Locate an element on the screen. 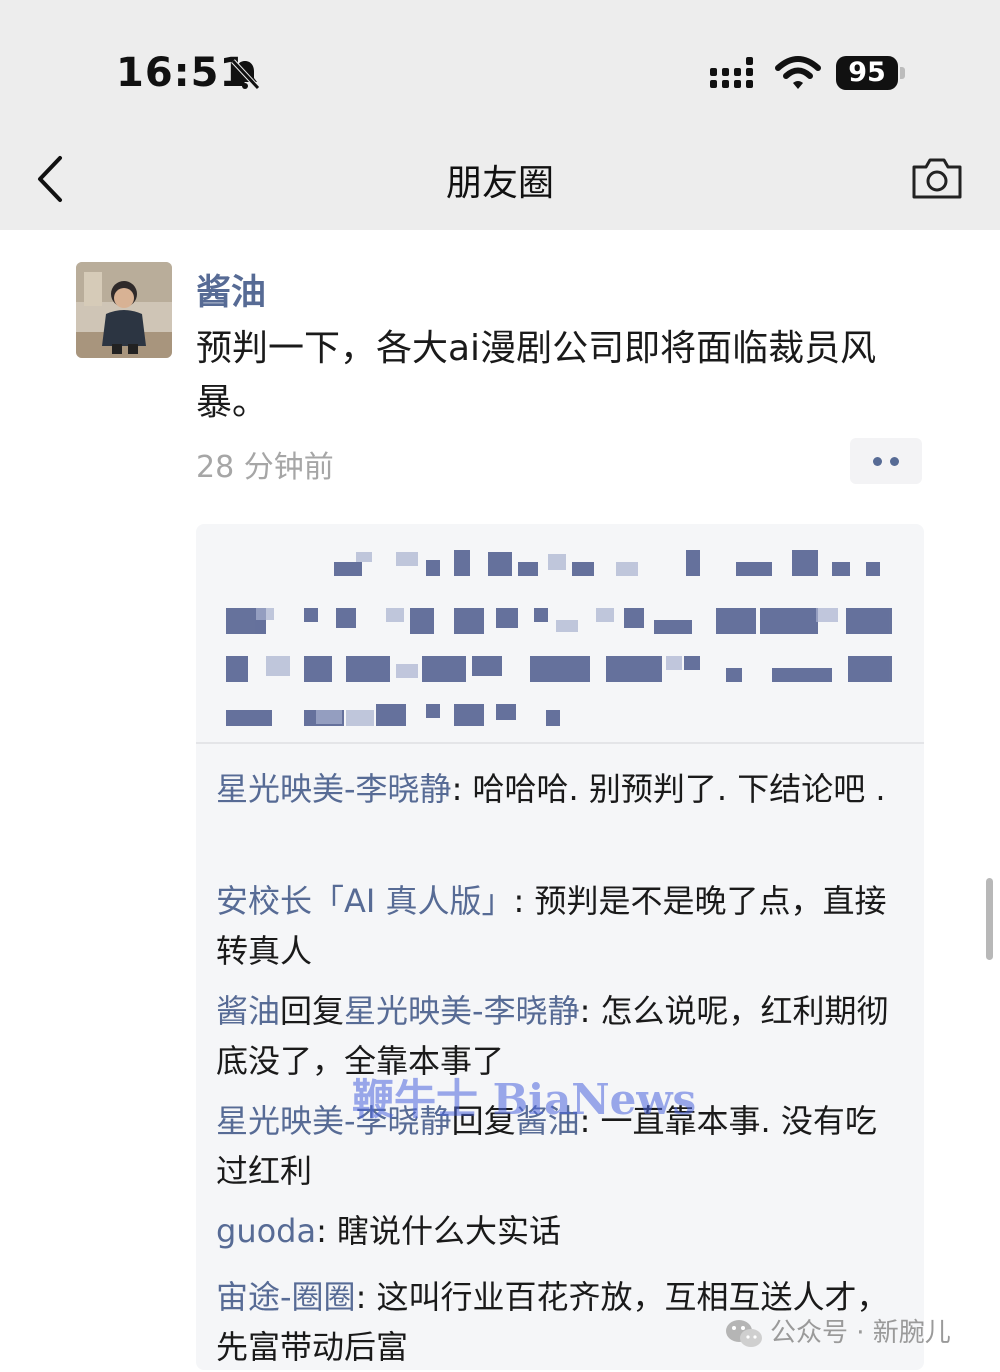 This screenshot has height=1372, width=1000. wechat-icon is located at coordinates (744, 1333).